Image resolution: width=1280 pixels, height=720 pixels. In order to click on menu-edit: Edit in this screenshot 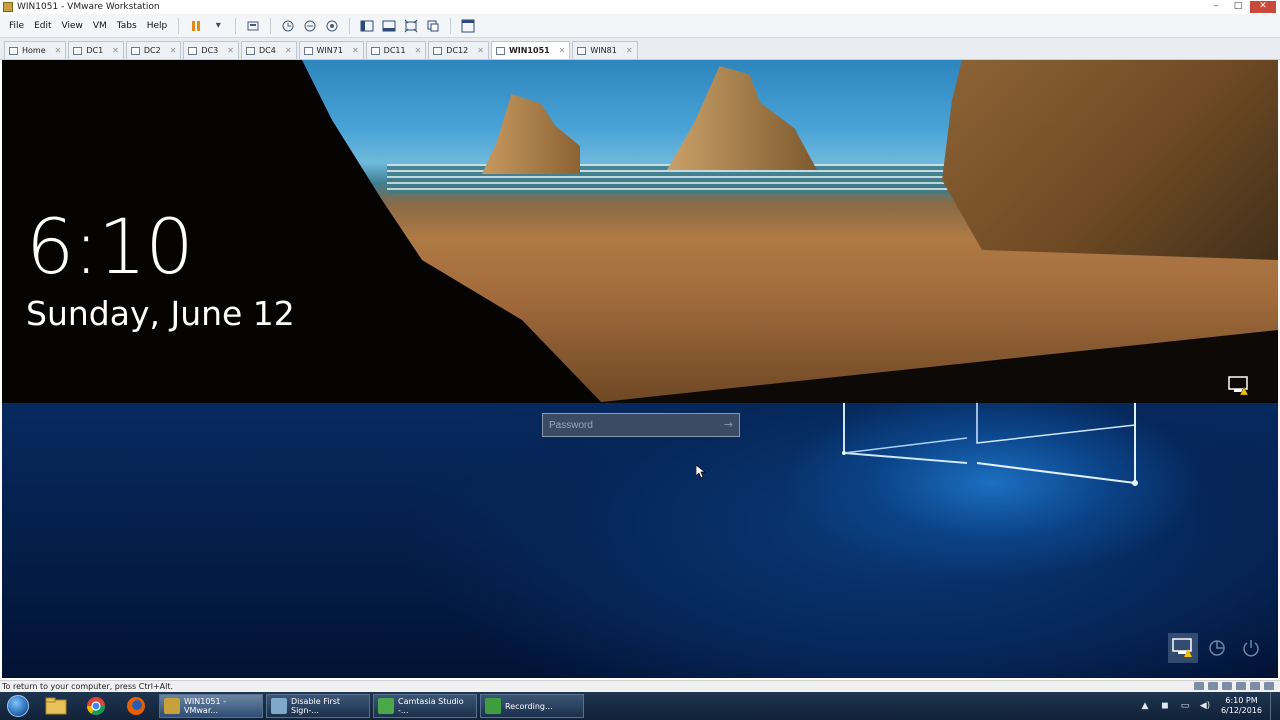, I will do `click(42, 26)`.